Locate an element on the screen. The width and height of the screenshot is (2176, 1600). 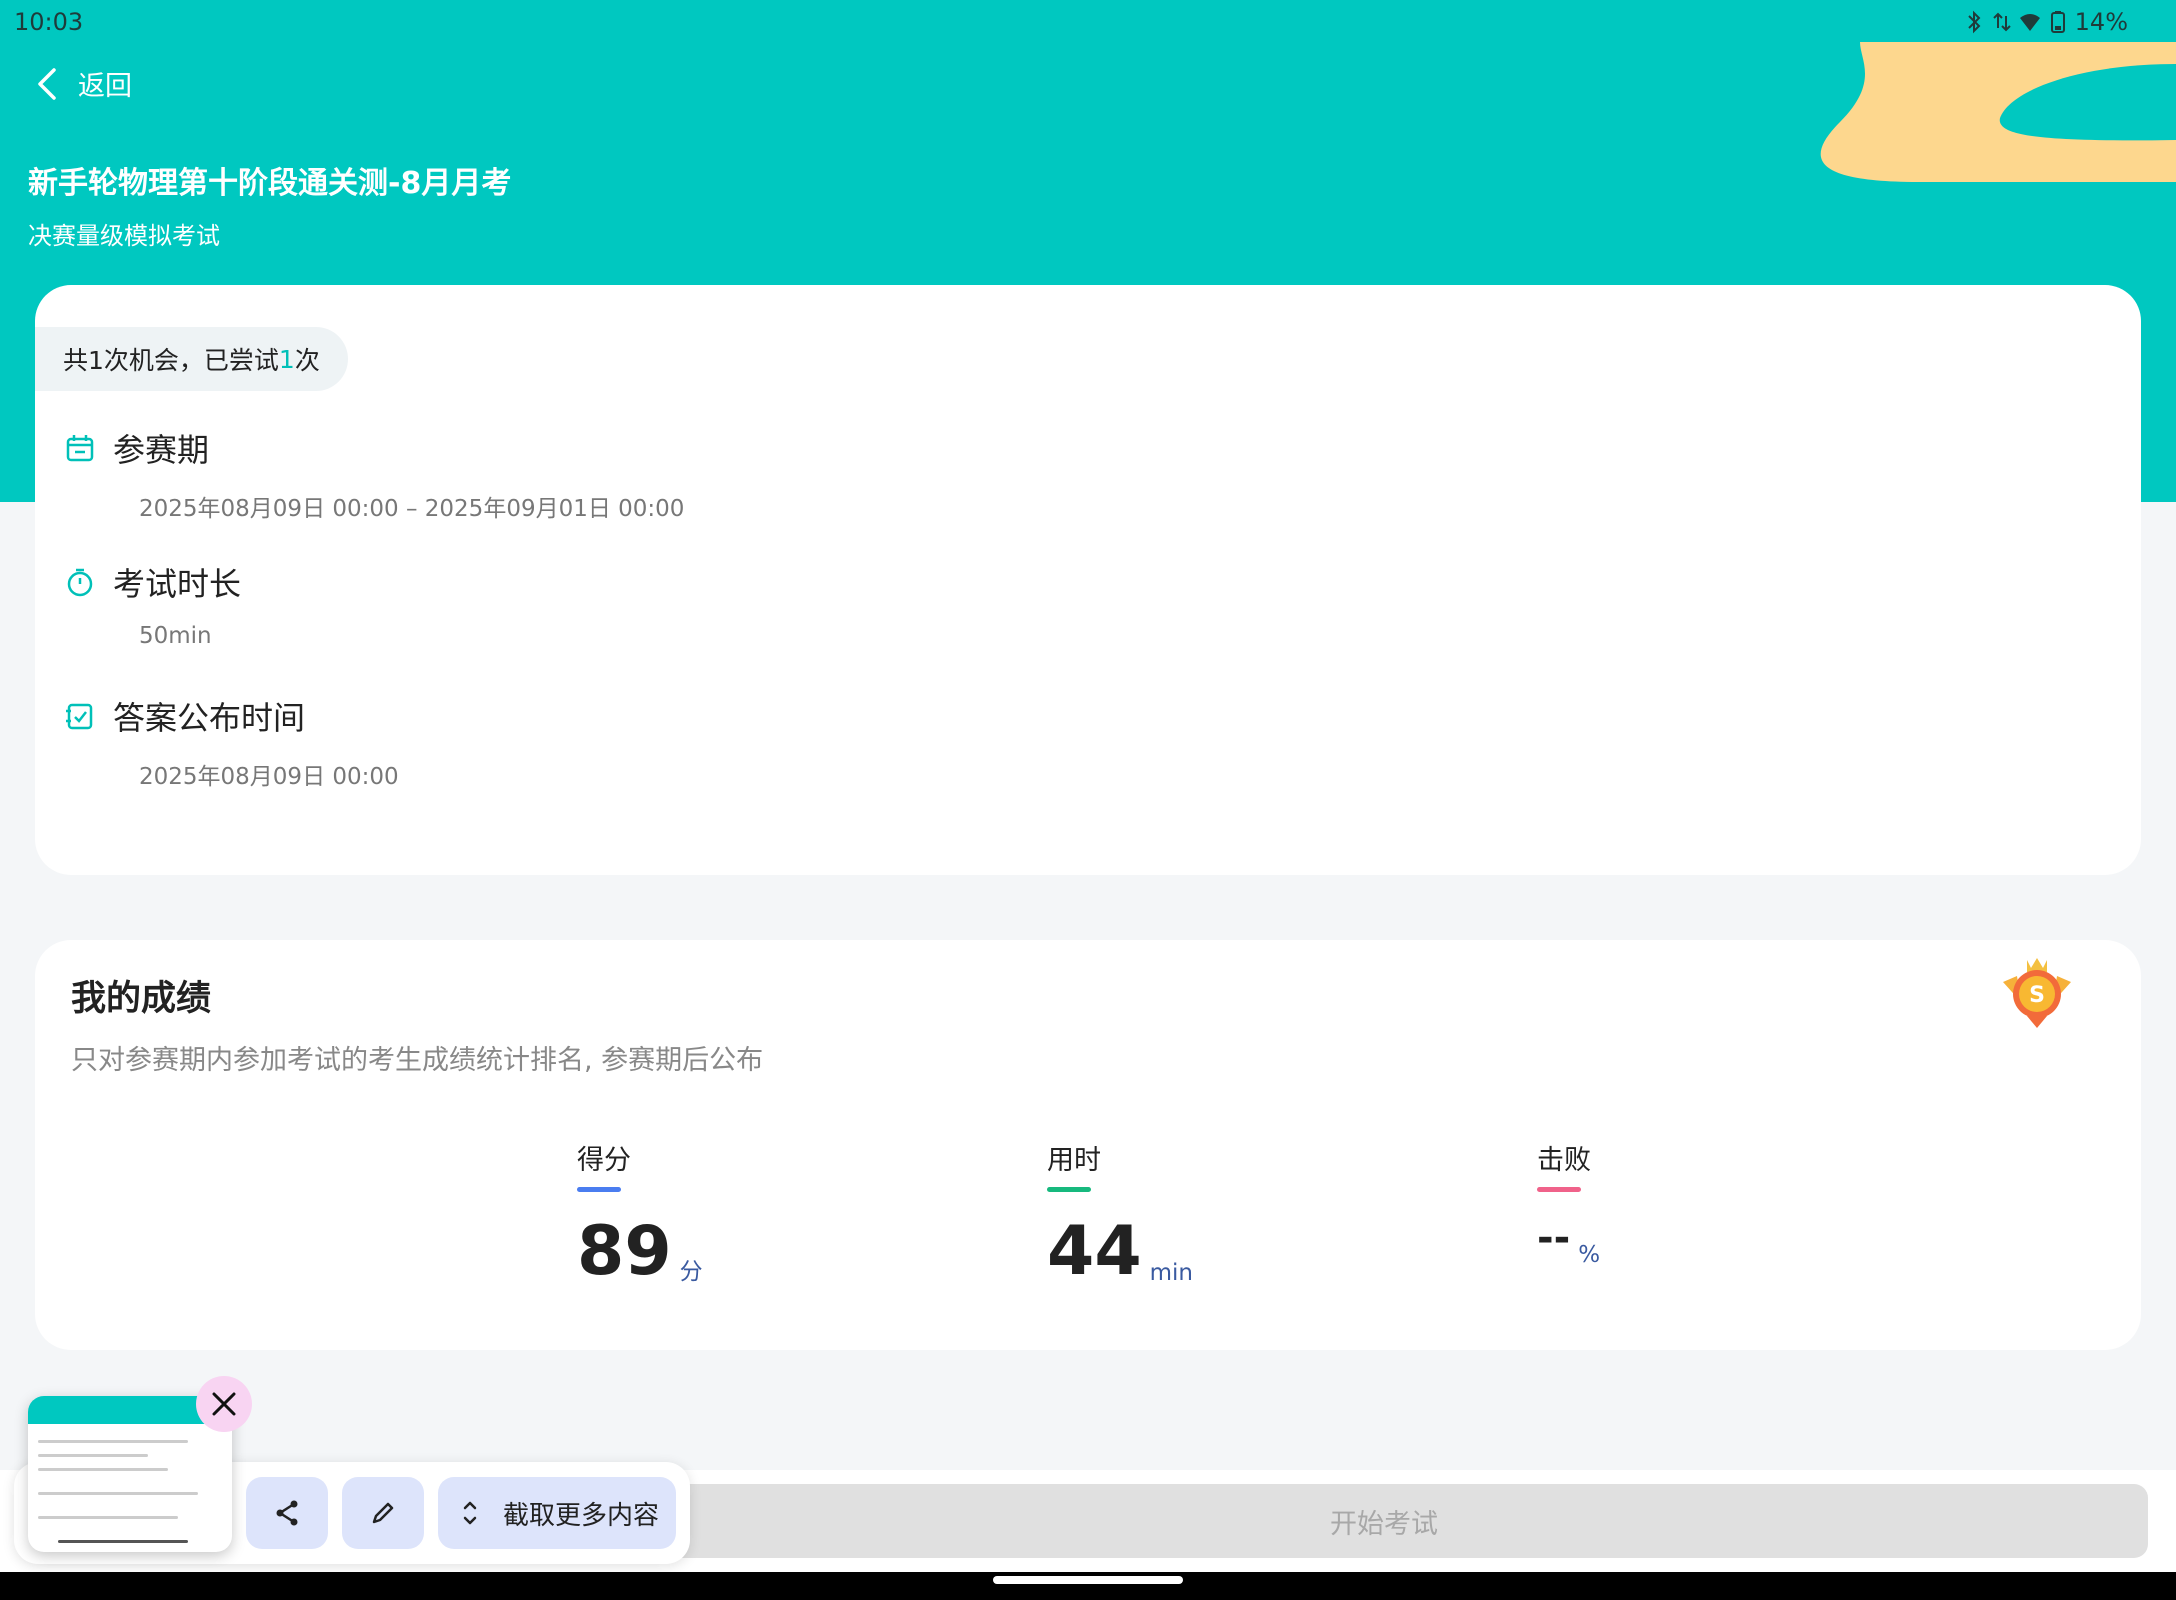
stat-bar-beat is located at coordinates (1559, 1189).